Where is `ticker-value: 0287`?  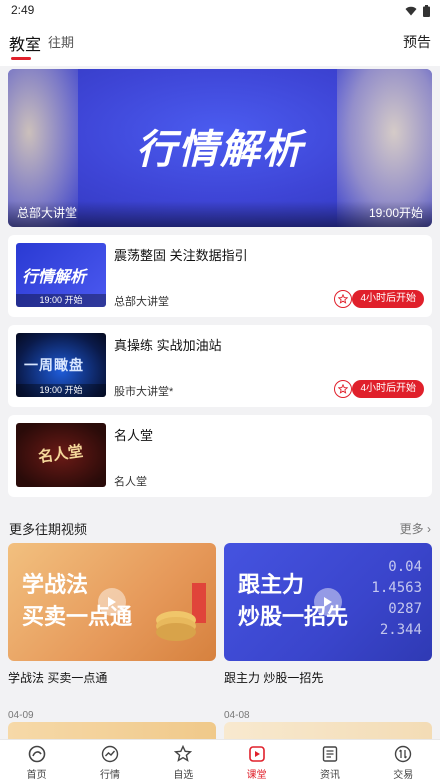
ticker-value: 0287 is located at coordinates (405, 609).